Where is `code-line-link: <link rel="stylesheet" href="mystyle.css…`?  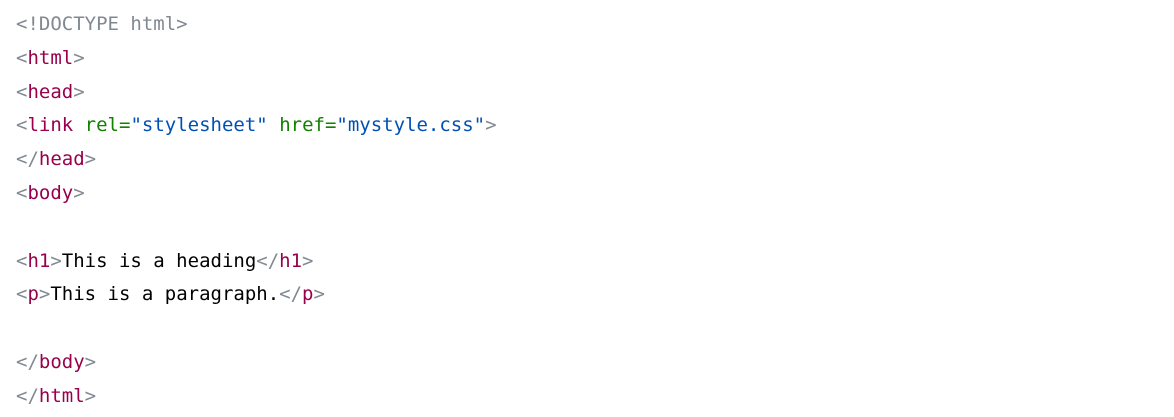 code-line-link: <link rel="stylesheet" href="mystyle.css… is located at coordinates (595, 126).